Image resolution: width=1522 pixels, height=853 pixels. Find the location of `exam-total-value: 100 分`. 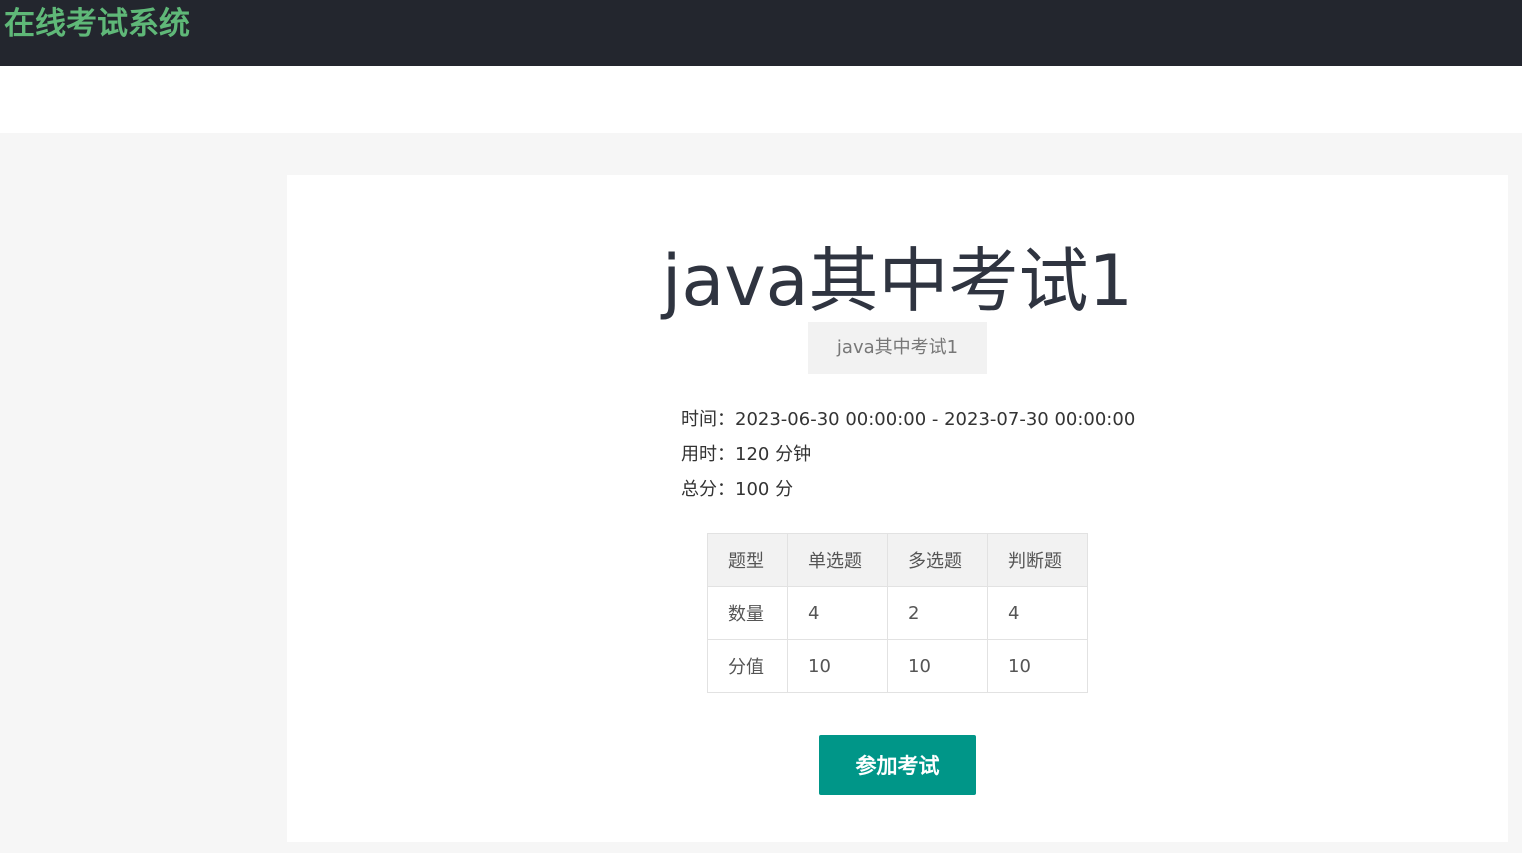

exam-total-value: 100 分 is located at coordinates (764, 489).